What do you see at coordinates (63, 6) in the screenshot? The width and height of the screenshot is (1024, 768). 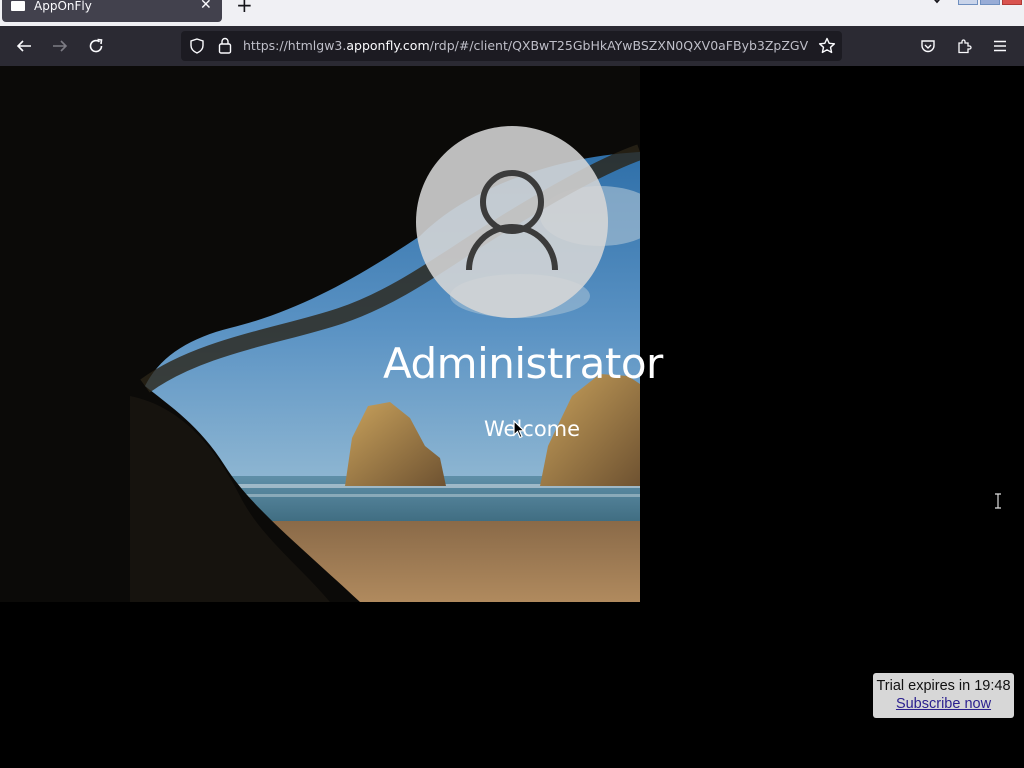 I see `tab-title: AppOnFly` at bounding box center [63, 6].